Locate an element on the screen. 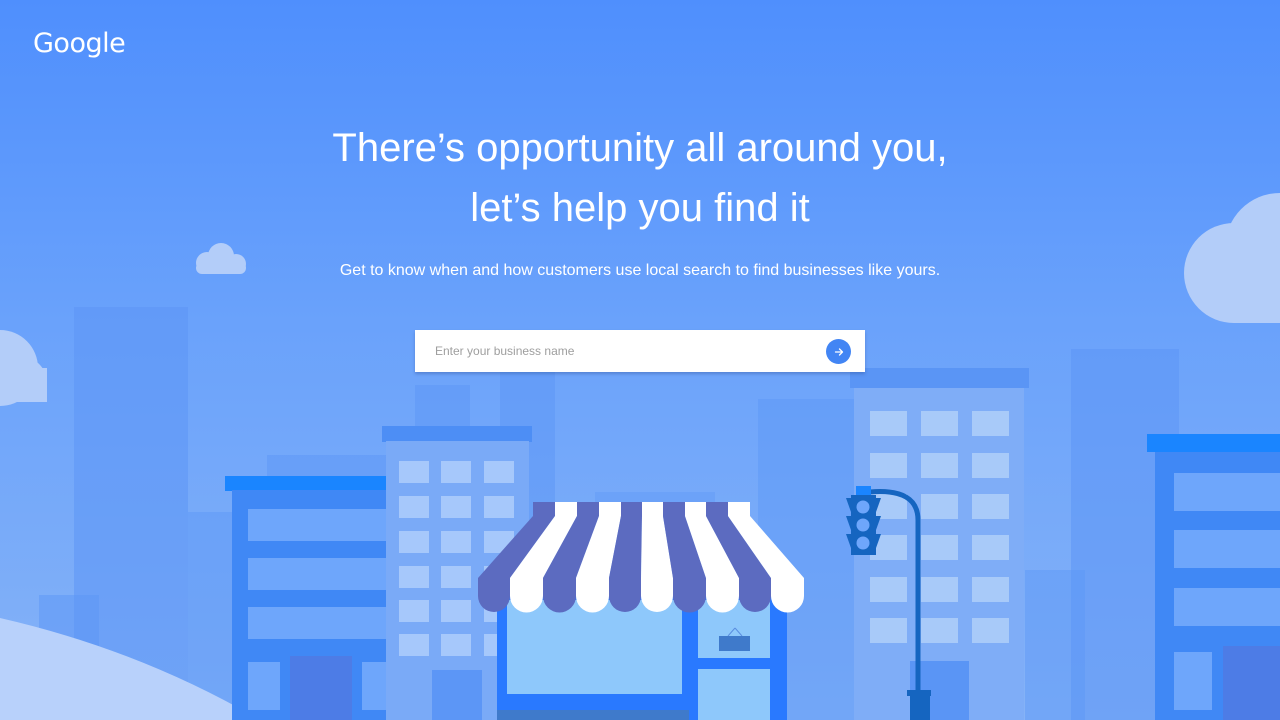 Image resolution: width=1280 pixels, height=720 pixels. storefront is located at coordinates (641, 611).